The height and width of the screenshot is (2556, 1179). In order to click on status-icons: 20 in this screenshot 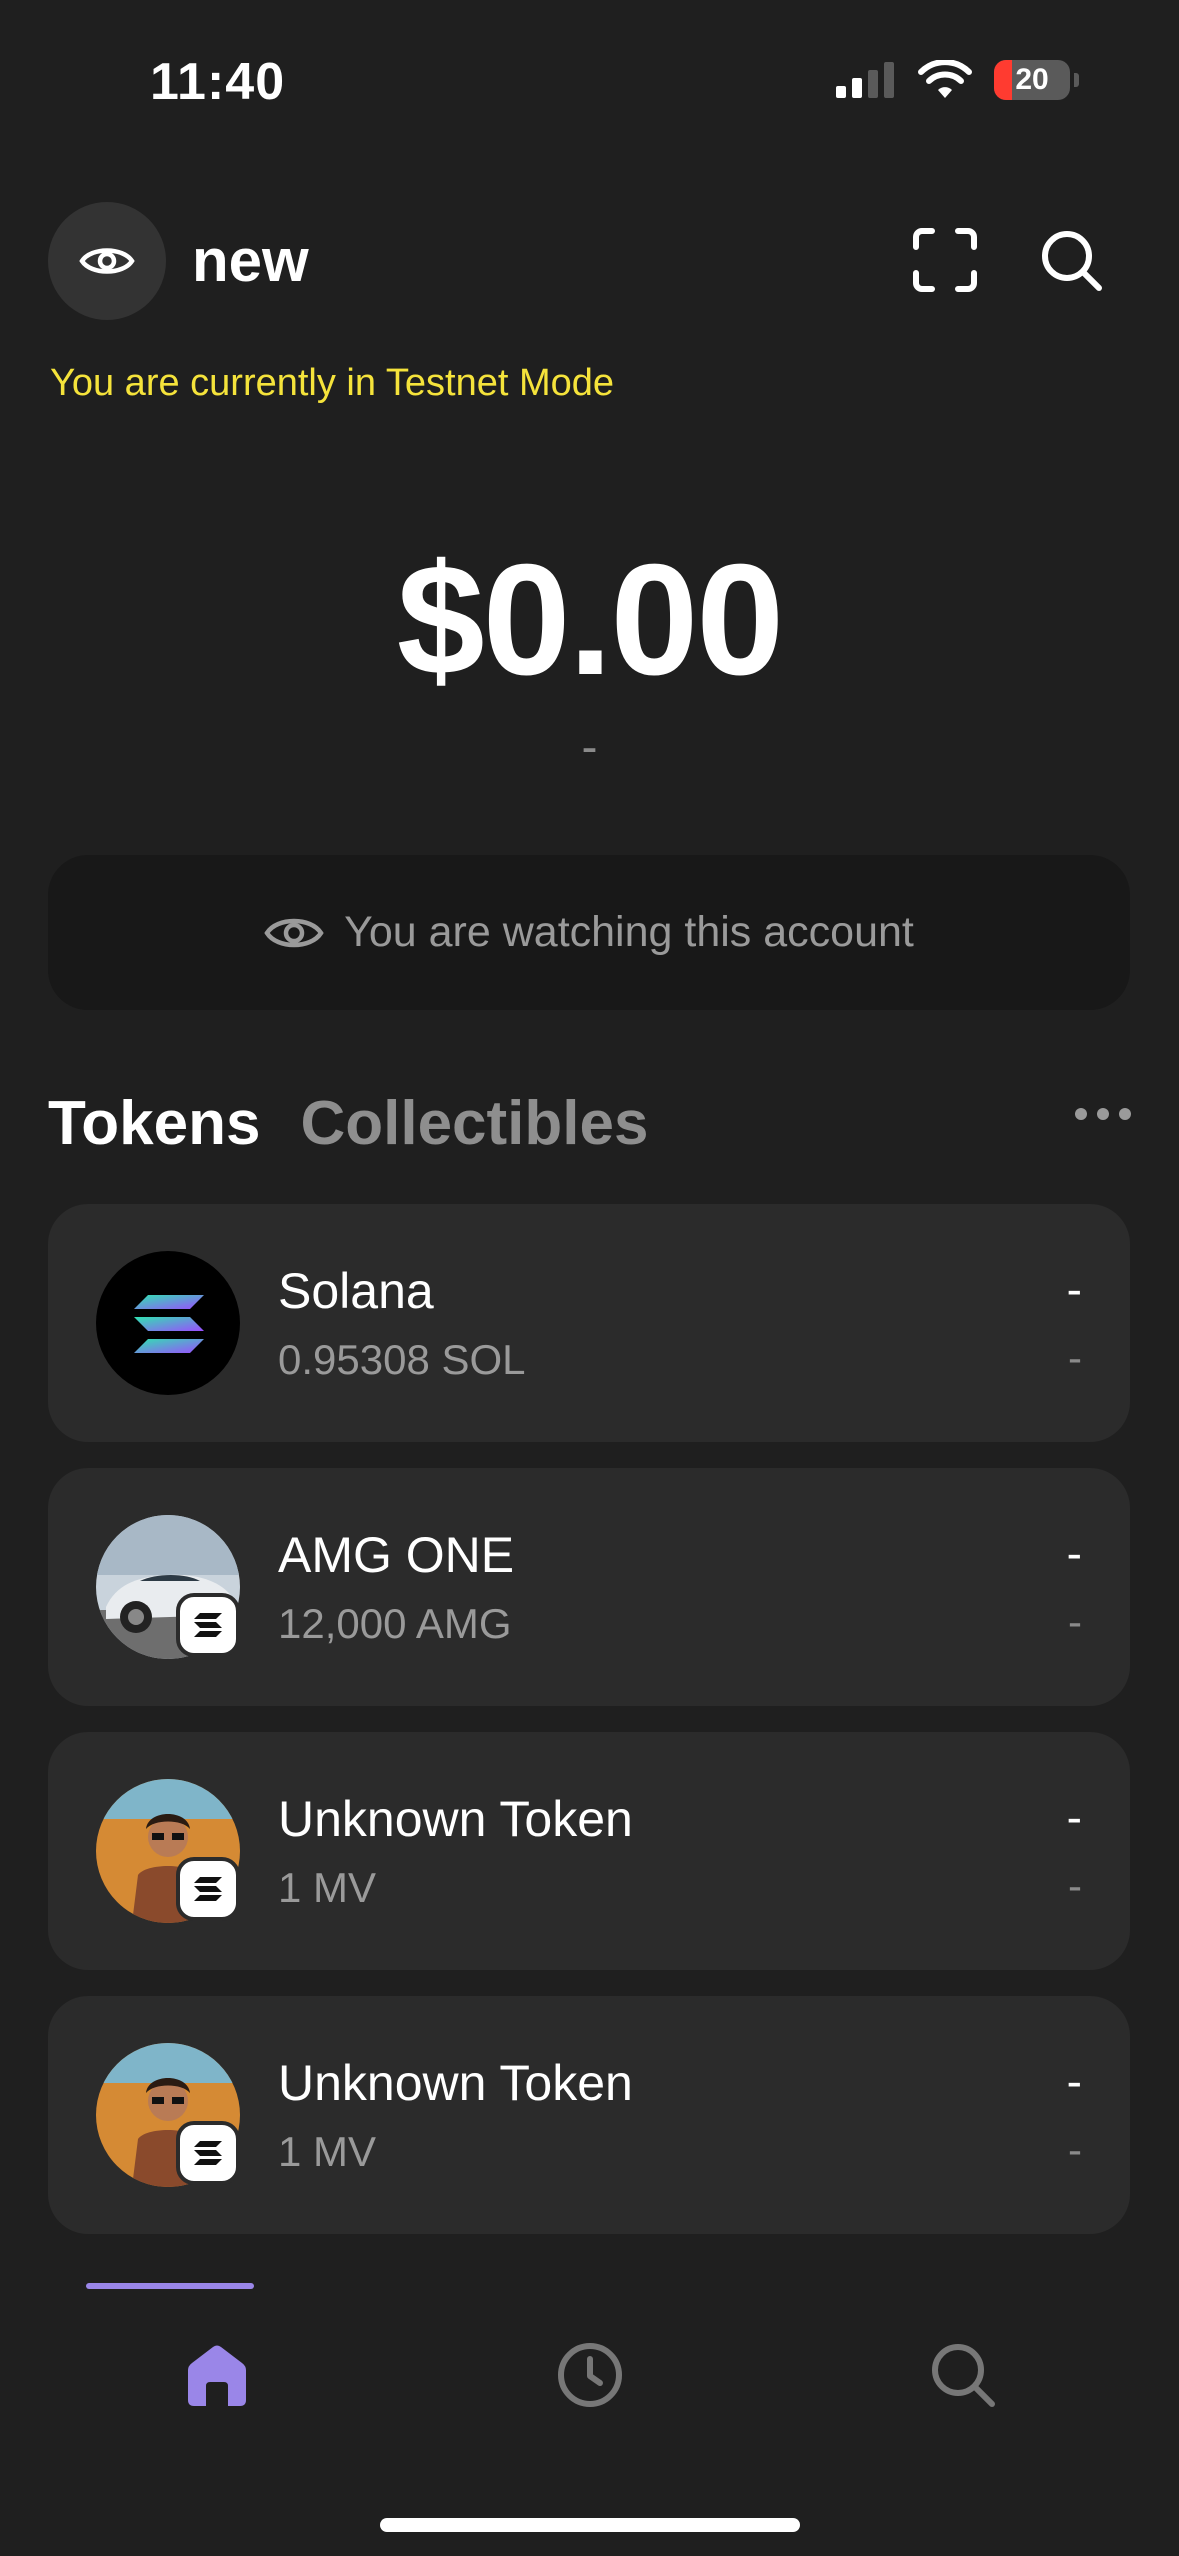, I will do `click(957, 80)`.